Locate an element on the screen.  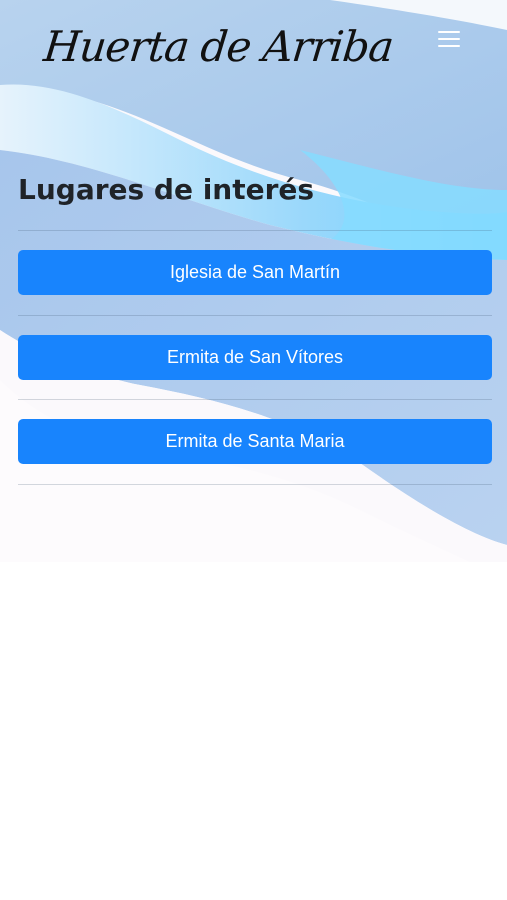
site-title: Huerta de Arriba is located at coordinates (218, 46).